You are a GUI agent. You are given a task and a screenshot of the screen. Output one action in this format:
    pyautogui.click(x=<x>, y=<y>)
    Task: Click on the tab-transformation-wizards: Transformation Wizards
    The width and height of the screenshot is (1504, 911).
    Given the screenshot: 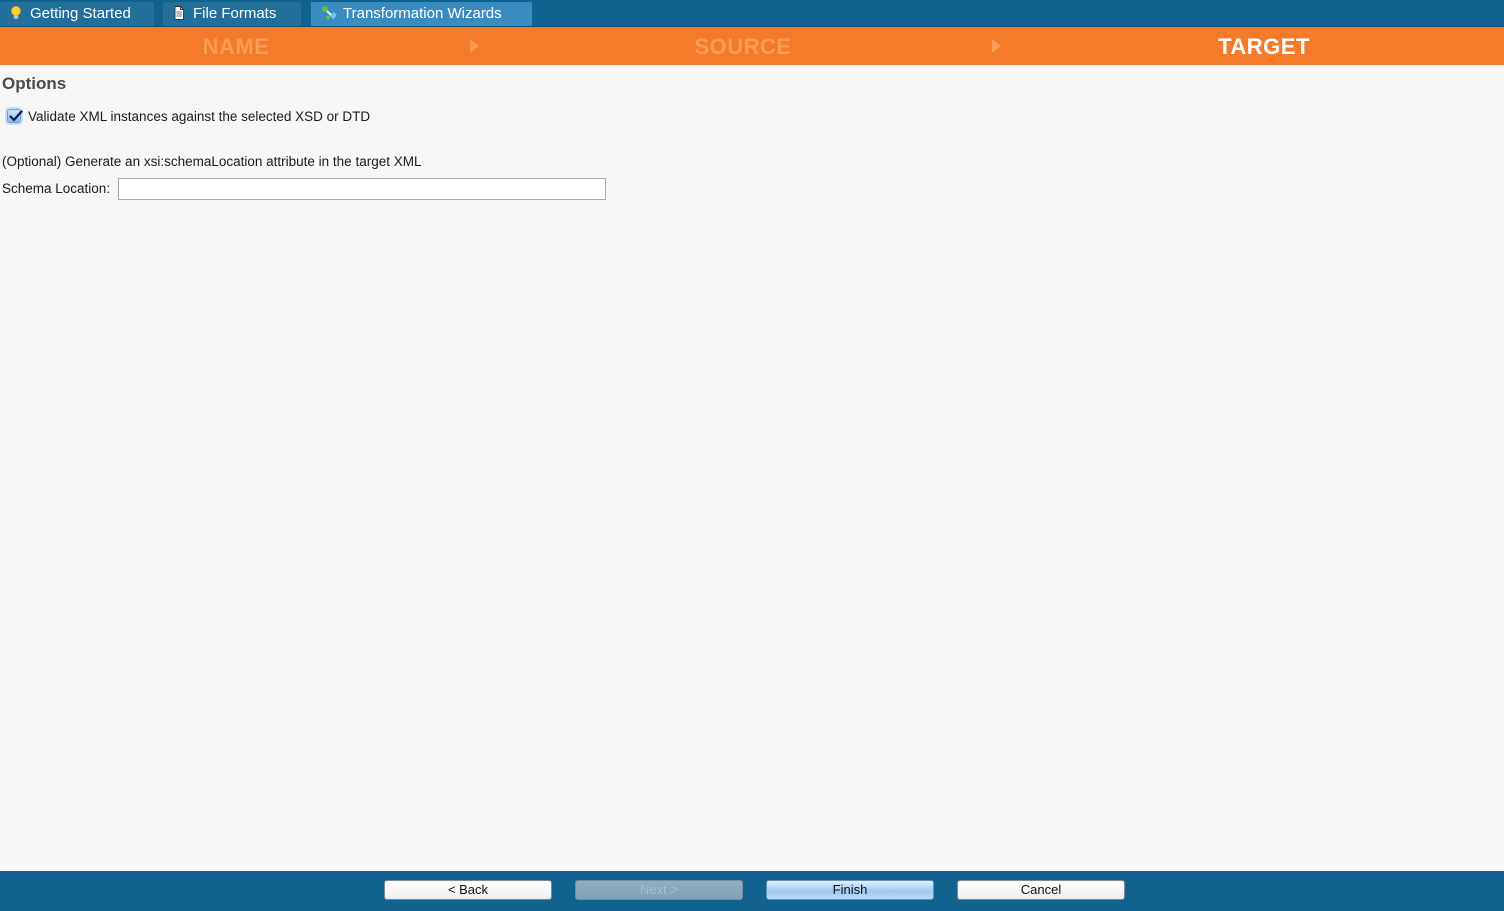 What is the action you would take?
    pyautogui.click(x=421, y=14)
    